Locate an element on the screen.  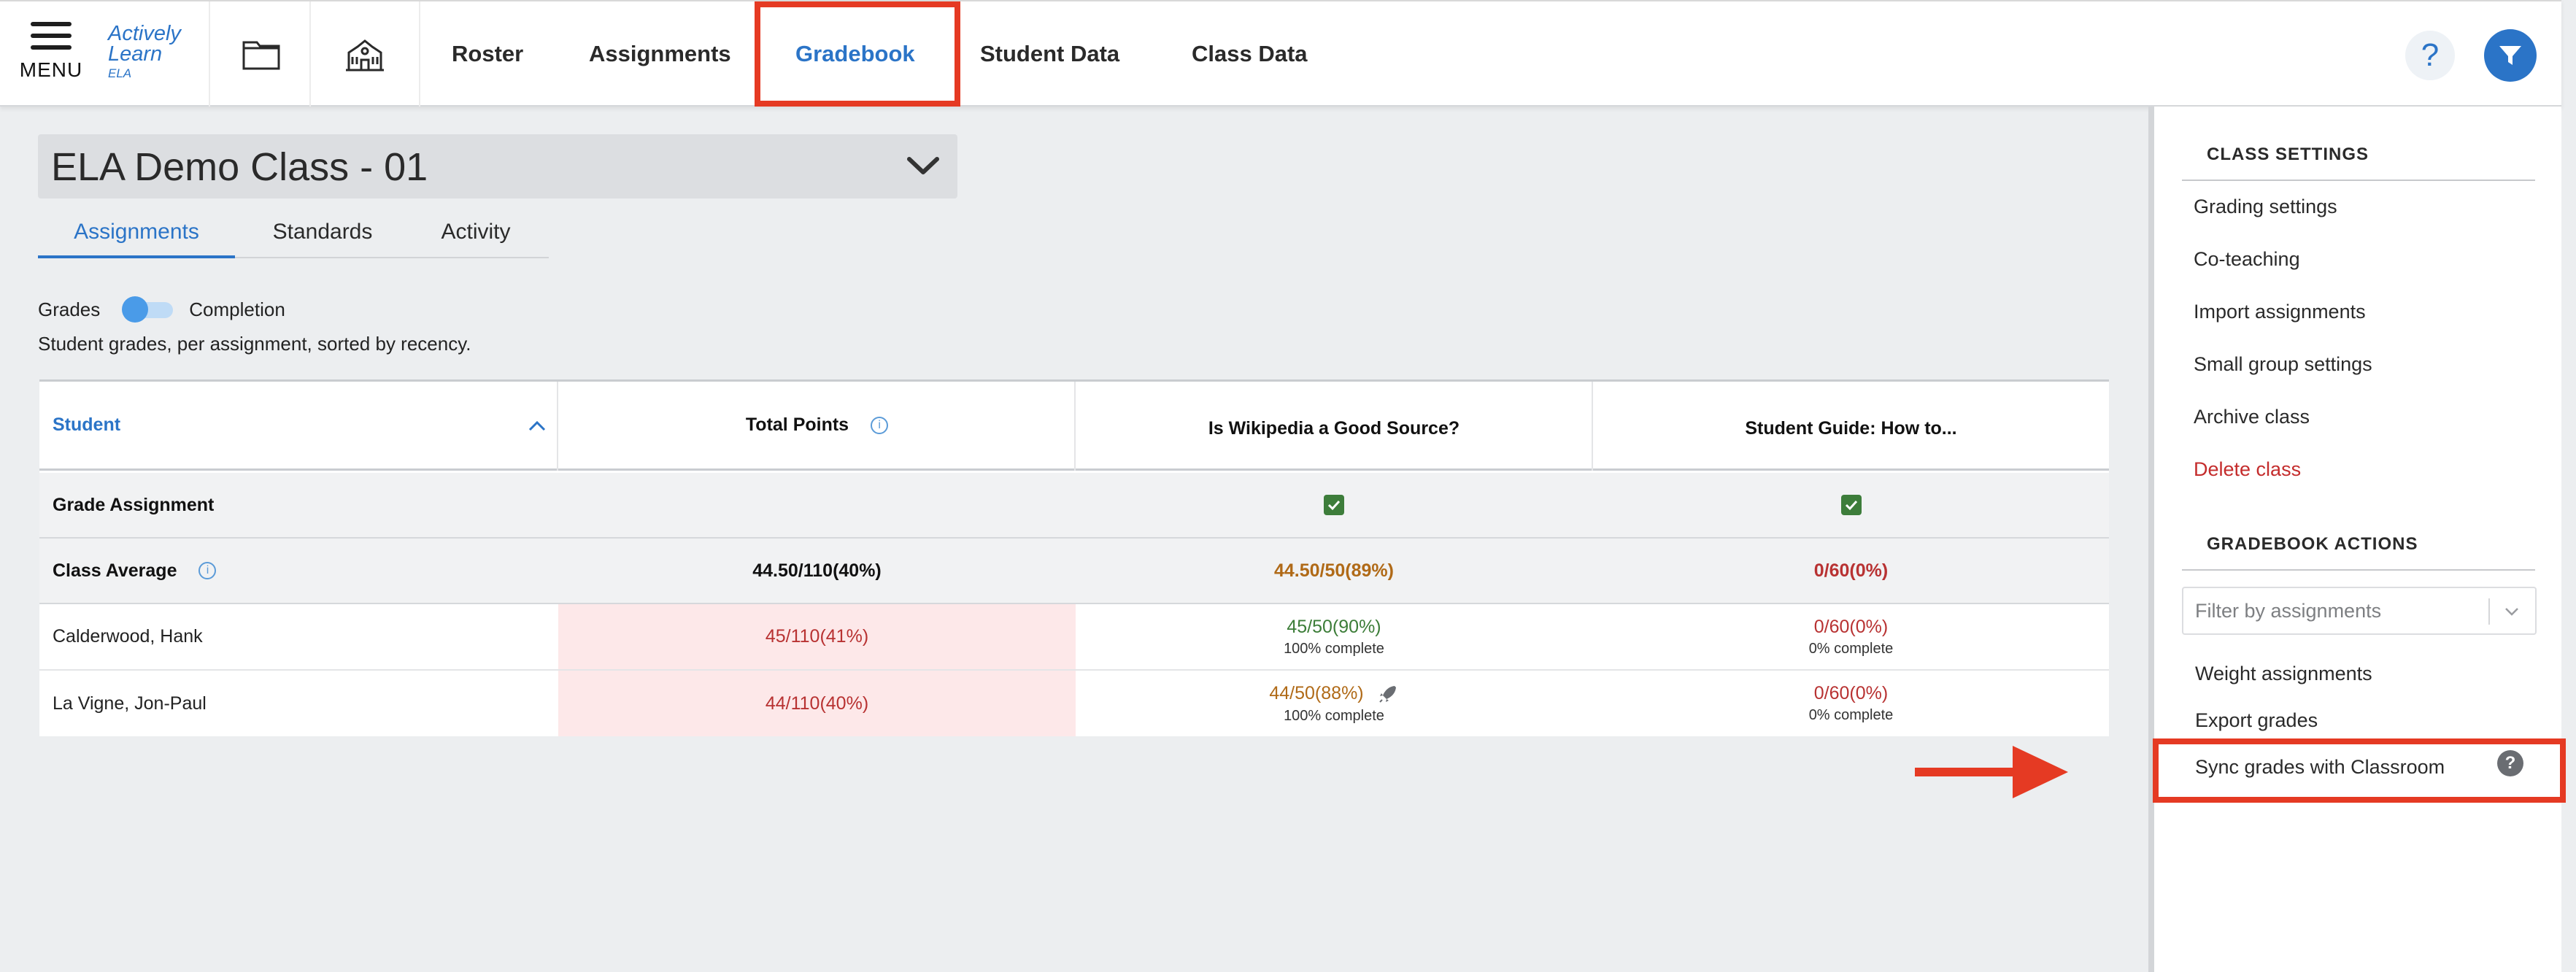
class-selector: ELA Demo Class - 01 is located at coordinates (497, 166).